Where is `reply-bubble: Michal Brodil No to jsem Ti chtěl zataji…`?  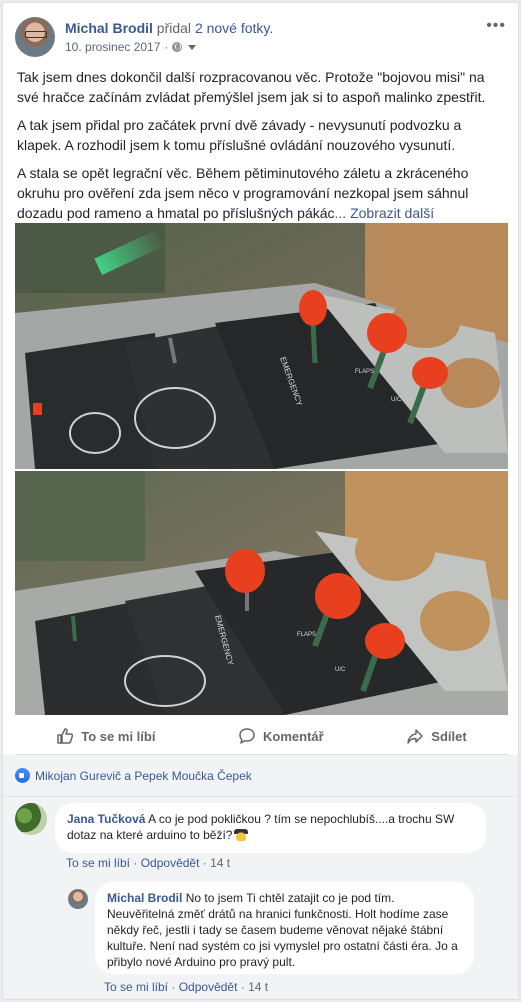
reply-bubble: Michal Brodil No to jsem Ti chtěl zataji… is located at coordinates (284, 928).